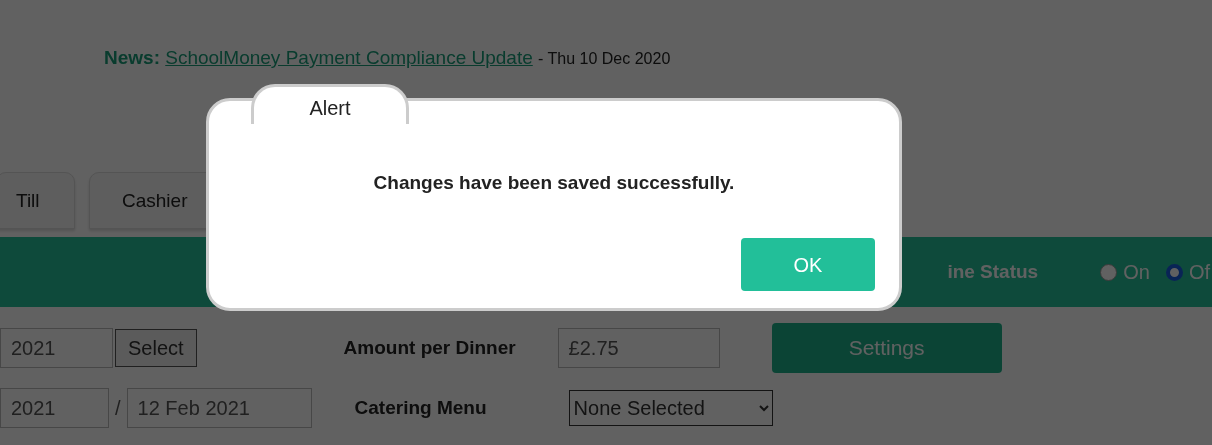 The image size is (1212, 445). What do you see at coordinates (554, 183) in the screenshot?
I see `dialog-message: Changes have been saved successfully.` at bounding box center [554, 183].